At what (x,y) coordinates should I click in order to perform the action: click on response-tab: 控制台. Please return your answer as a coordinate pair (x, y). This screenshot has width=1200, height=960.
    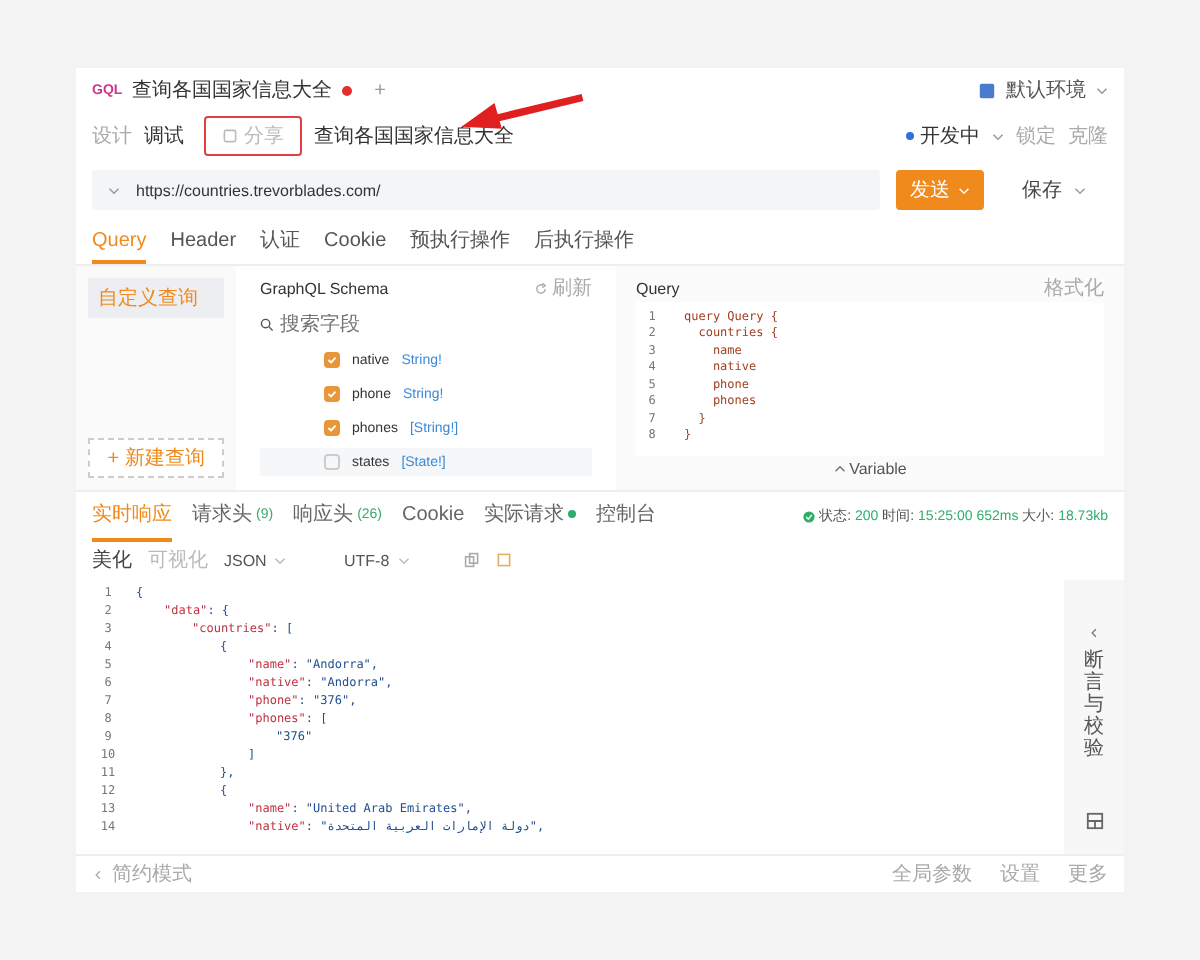
    Looking at the image, I should click on (626, 516).